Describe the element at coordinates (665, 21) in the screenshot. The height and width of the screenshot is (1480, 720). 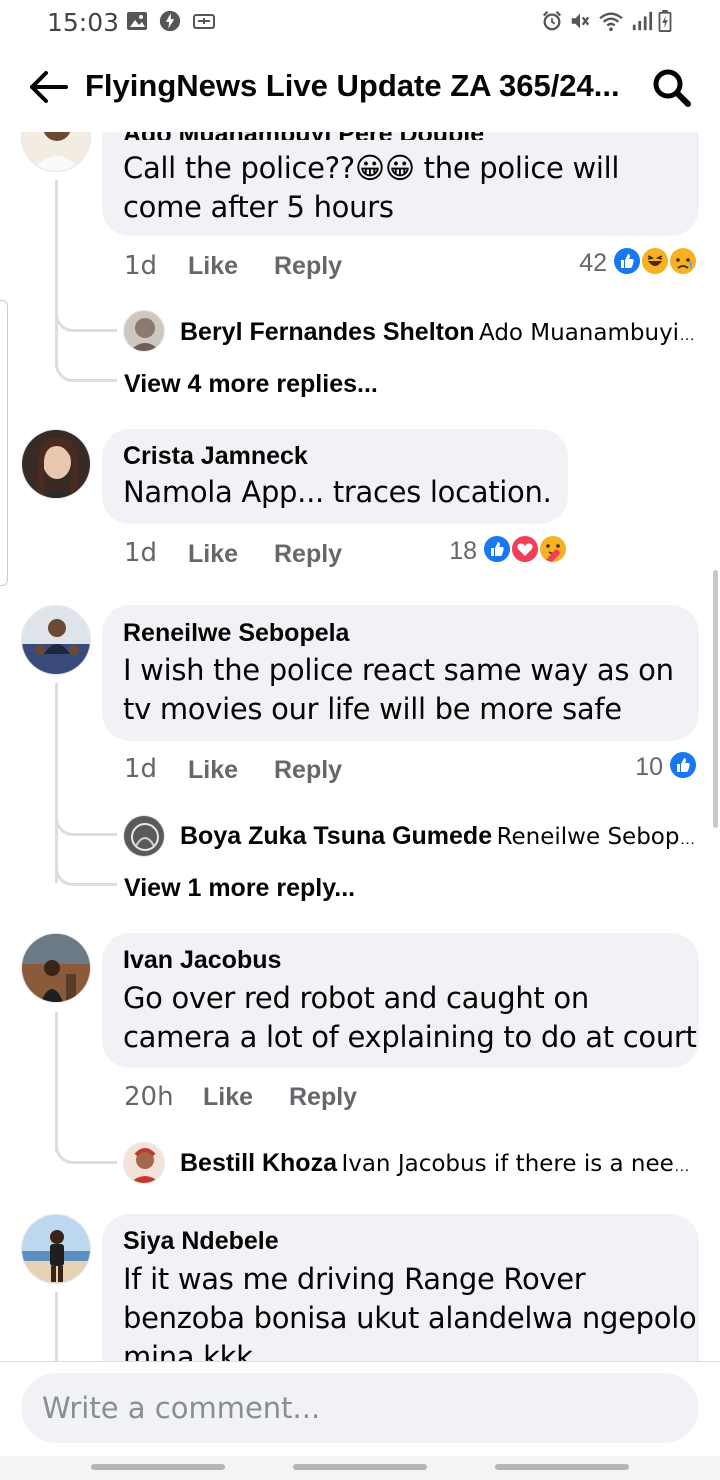
I see `battery-charging-icon` at that location.